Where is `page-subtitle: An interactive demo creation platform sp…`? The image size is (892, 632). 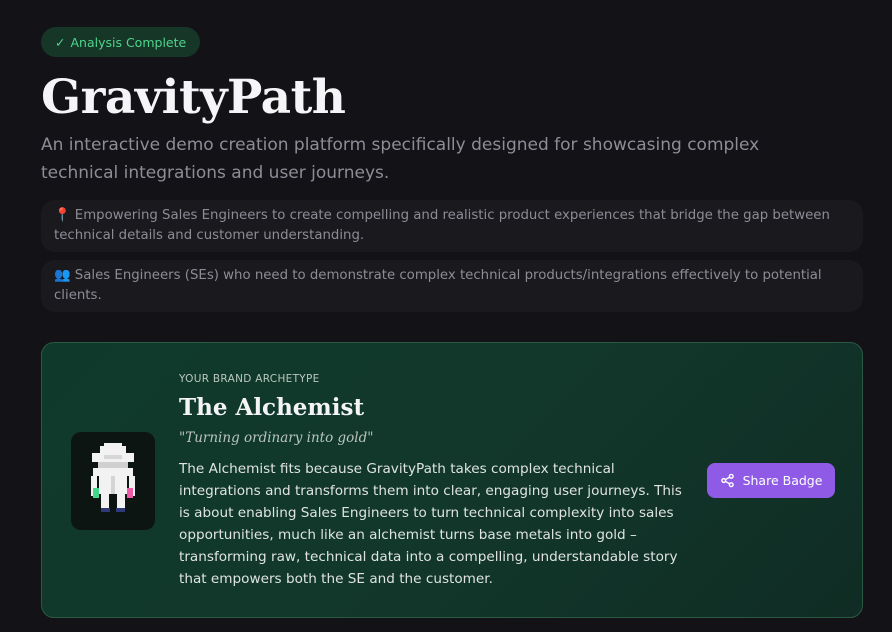 page-subtitle: An interactive demo creation platform sp… is located at coordinates (400, 159).